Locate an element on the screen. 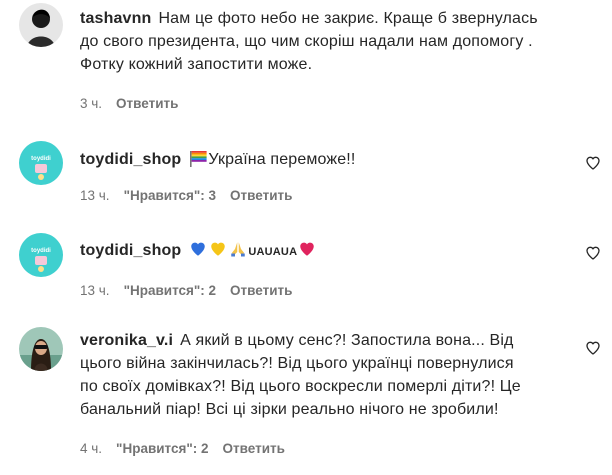 The height and width of the screenshot is (475, 612). red-heart-icon is located at coordinates (307, 252).